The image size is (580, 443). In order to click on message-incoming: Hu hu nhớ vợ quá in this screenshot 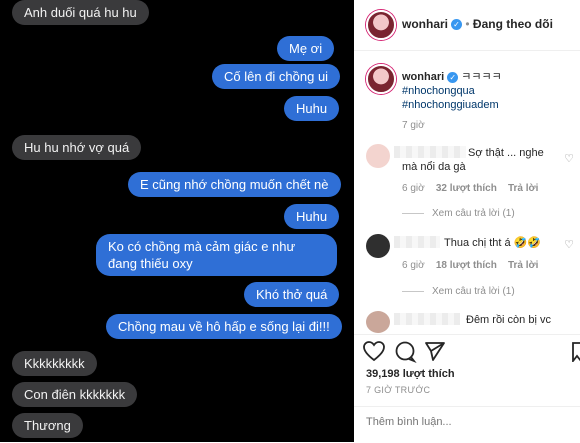, I will do `click(77, 147)`.